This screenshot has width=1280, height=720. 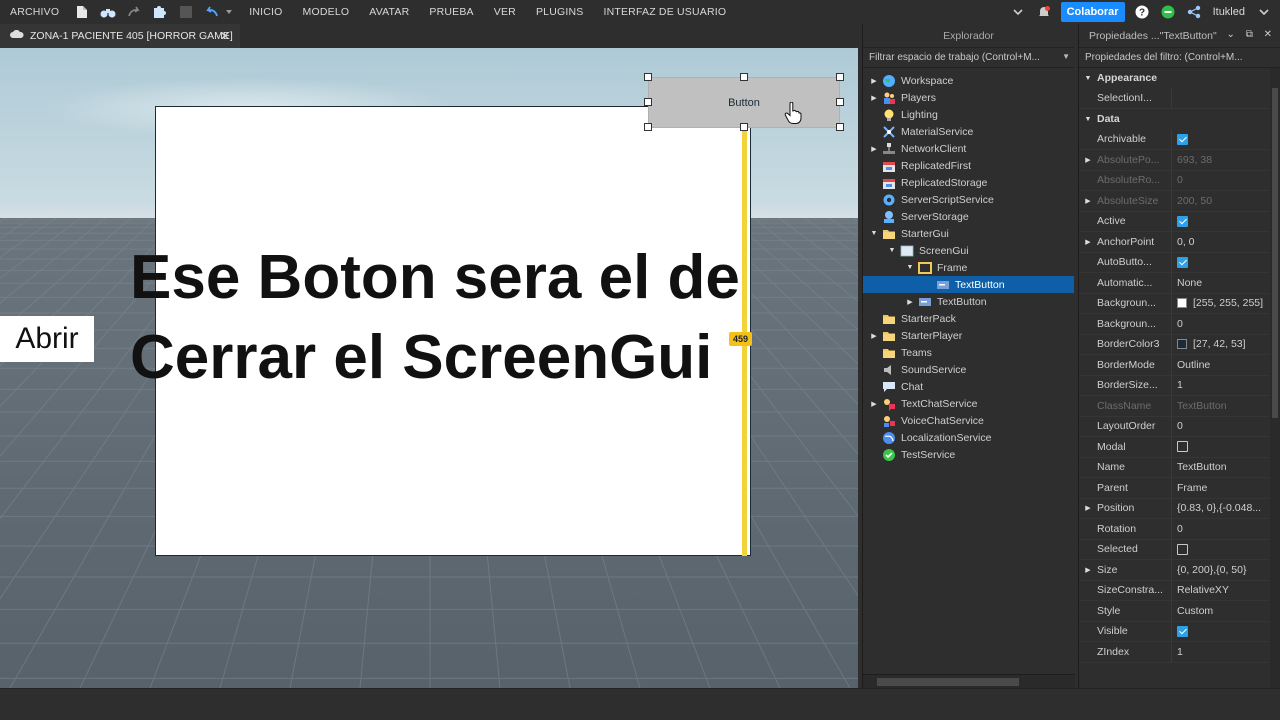 What do you see at coordinates (968, 131) in the screenshot?
I see `explorer-item-materialservice: MaterialService` at bounding box center [968, 131].